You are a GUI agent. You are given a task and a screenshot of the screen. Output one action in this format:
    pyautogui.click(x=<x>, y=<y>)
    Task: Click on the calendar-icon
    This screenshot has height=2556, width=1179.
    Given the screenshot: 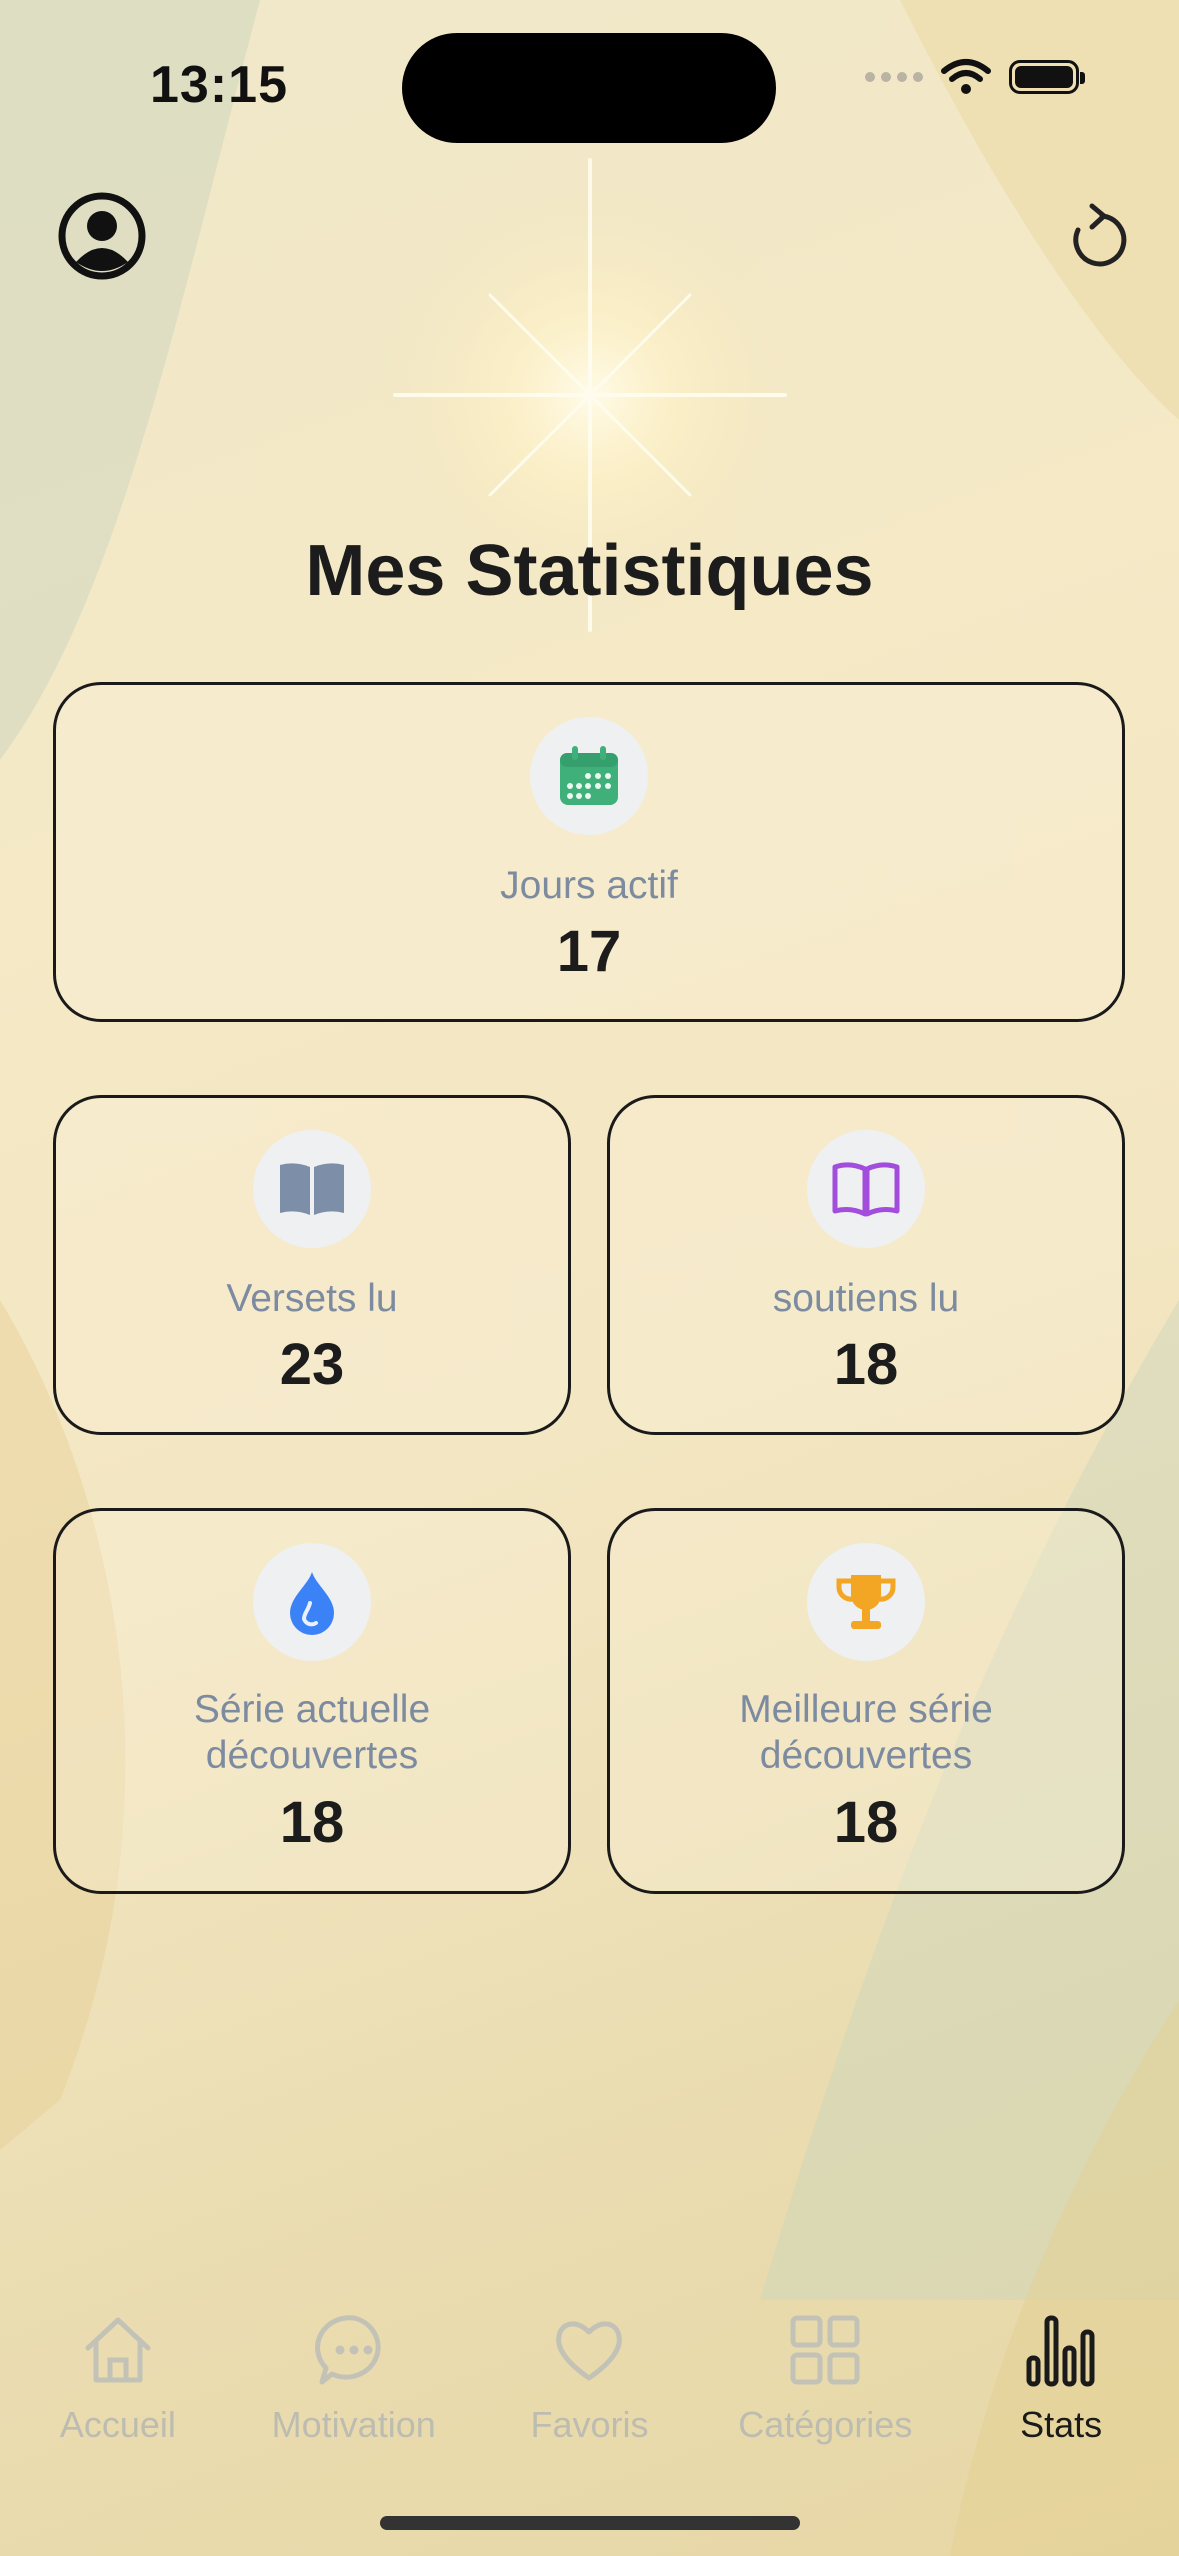 What is the action you would take?
    pyautogui.click(x=589, y=775)
    